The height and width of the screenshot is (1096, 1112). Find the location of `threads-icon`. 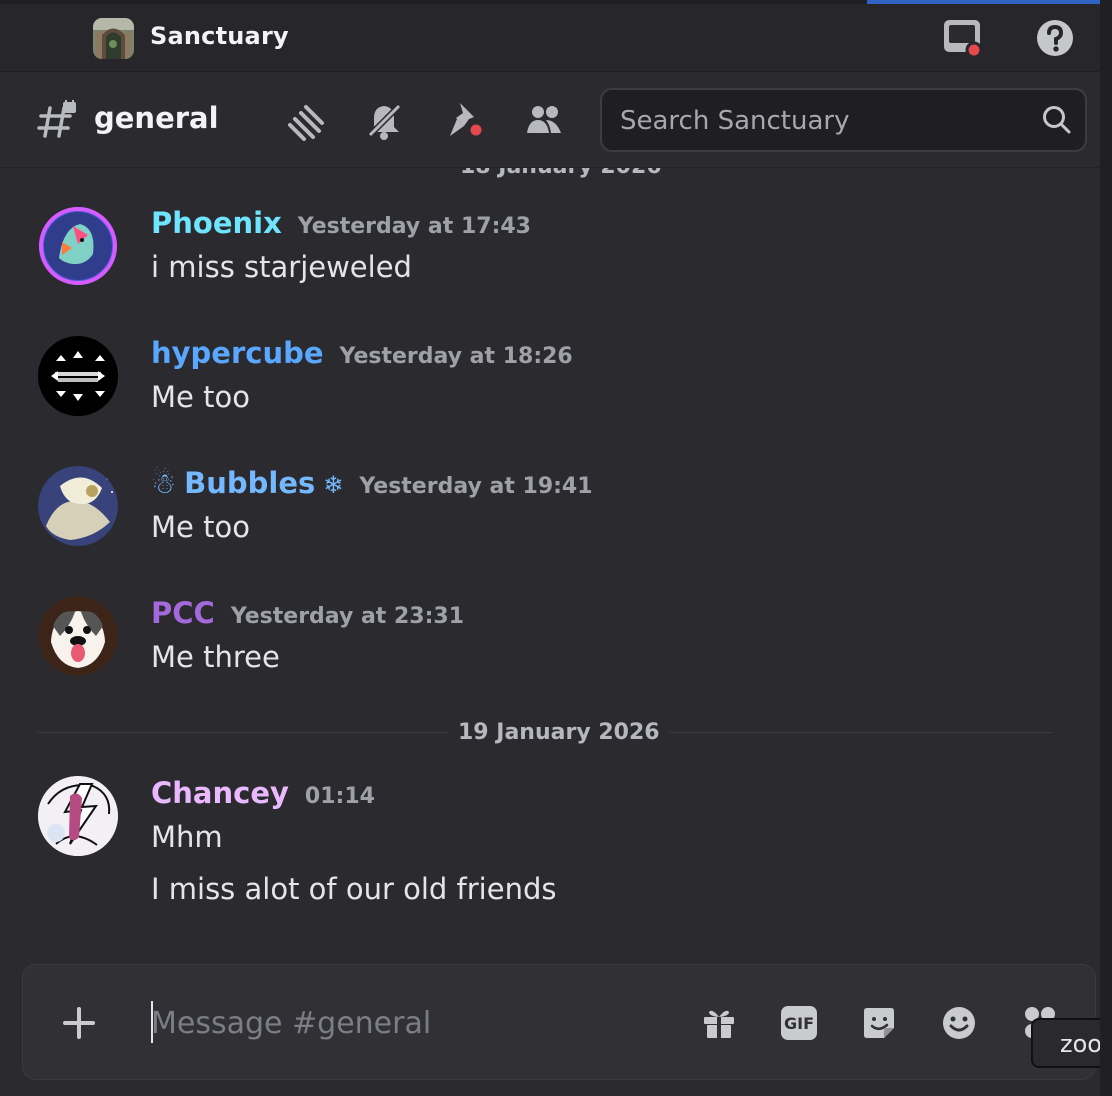

threads-icon is located at coordinates (304, 120).